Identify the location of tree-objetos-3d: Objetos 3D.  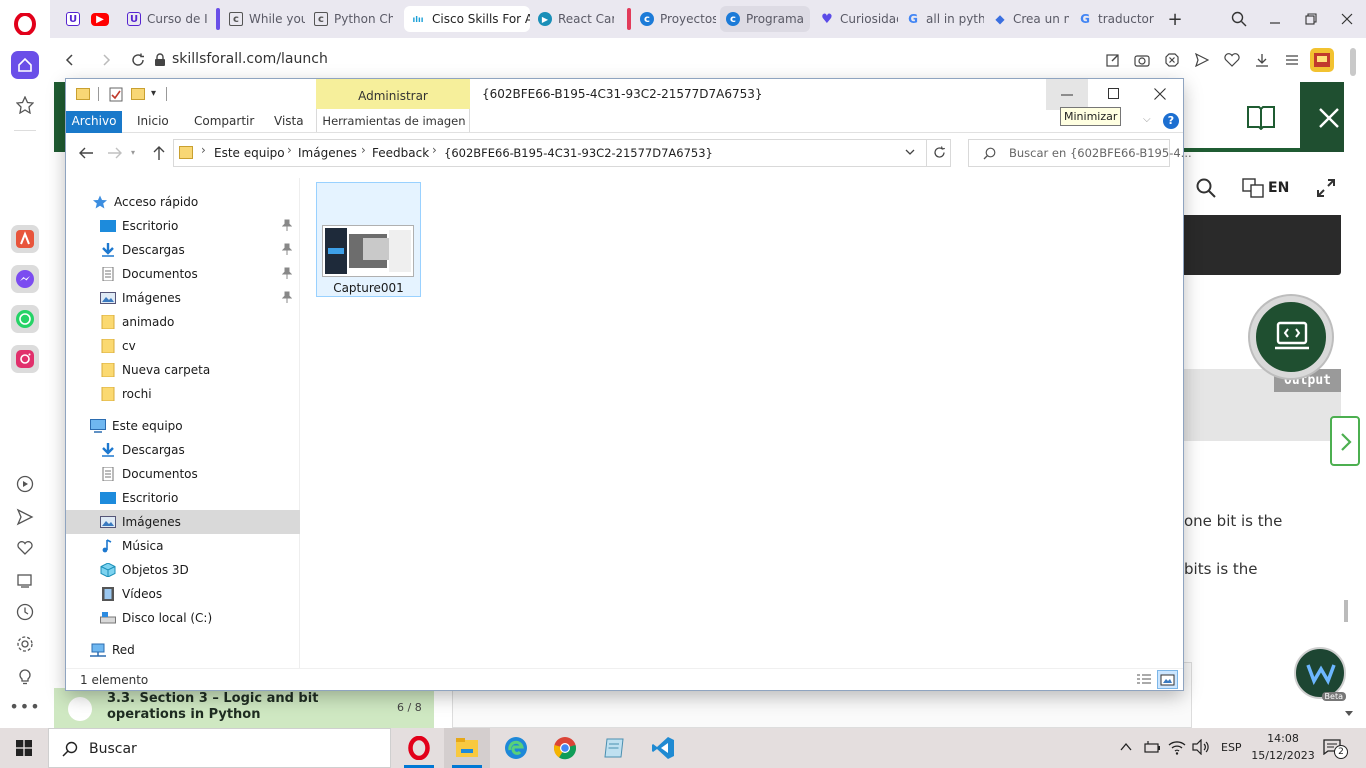
(183, 570).